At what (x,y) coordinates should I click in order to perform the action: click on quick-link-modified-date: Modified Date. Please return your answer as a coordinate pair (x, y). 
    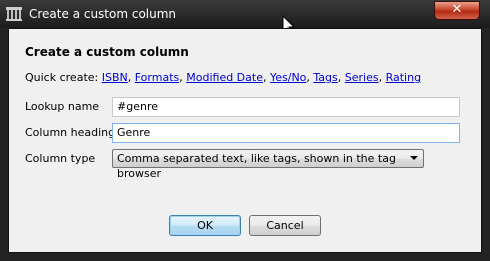
    Looking at the image, I should click on (224, 77).